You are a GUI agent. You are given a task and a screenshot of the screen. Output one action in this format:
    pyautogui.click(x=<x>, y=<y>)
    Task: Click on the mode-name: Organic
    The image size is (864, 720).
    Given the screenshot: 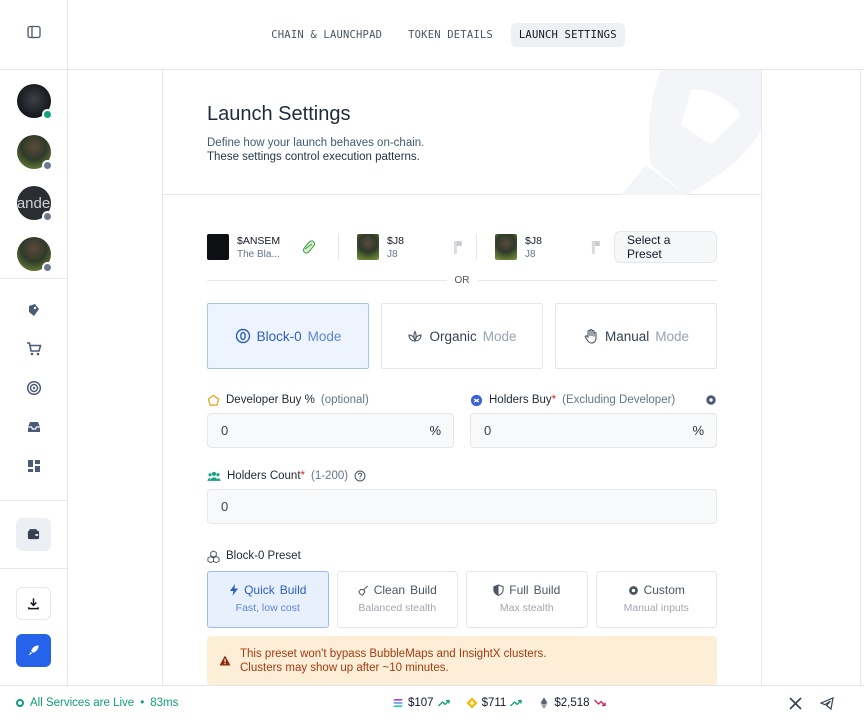 What is the action you would take?
    pyautogui.click(x=453, y=336)
    